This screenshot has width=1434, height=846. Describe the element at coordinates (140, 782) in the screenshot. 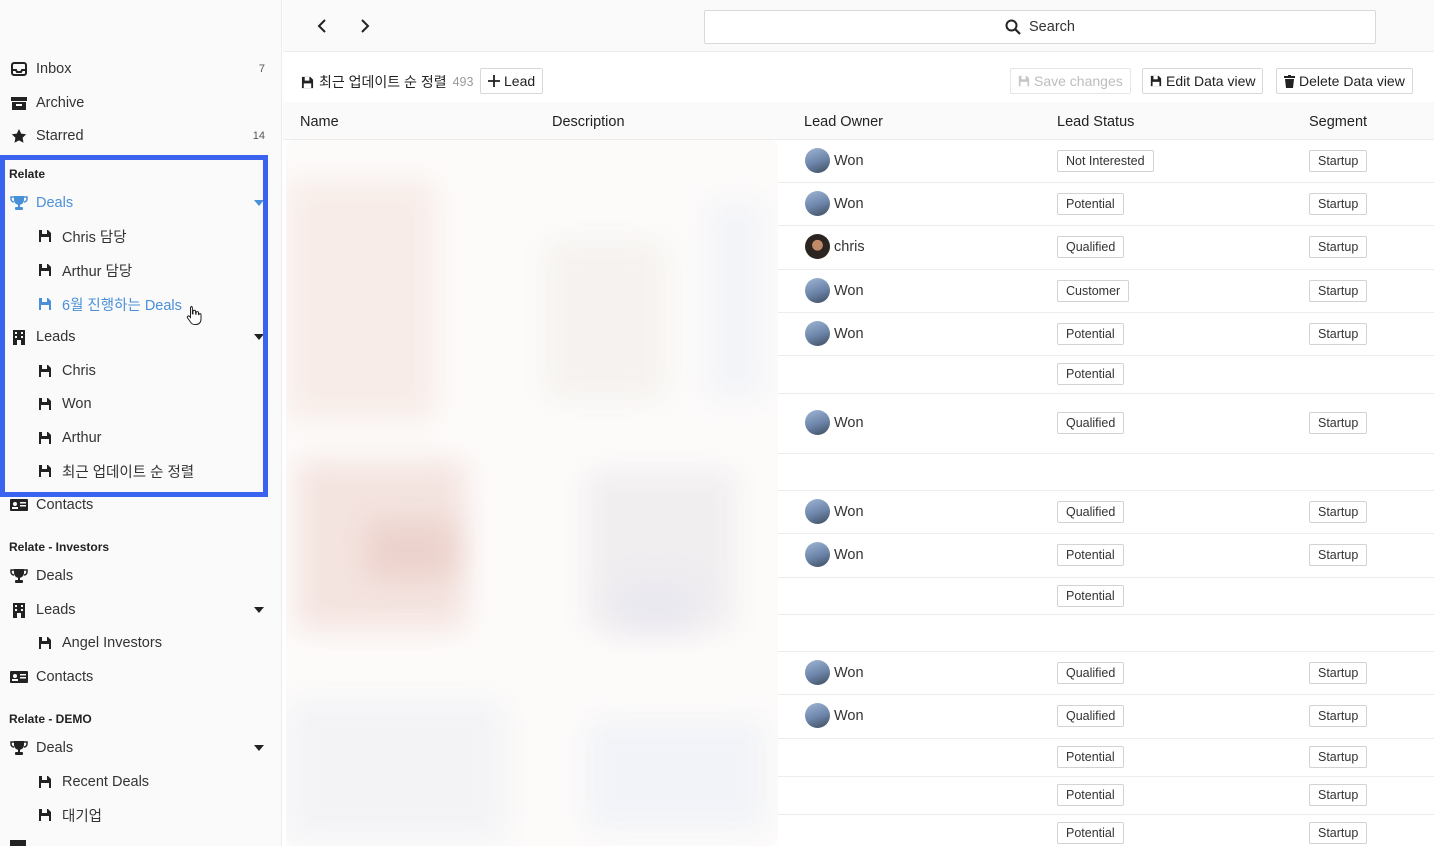

I see `sidebar-item-deals-view: Recent Deals` at that location.